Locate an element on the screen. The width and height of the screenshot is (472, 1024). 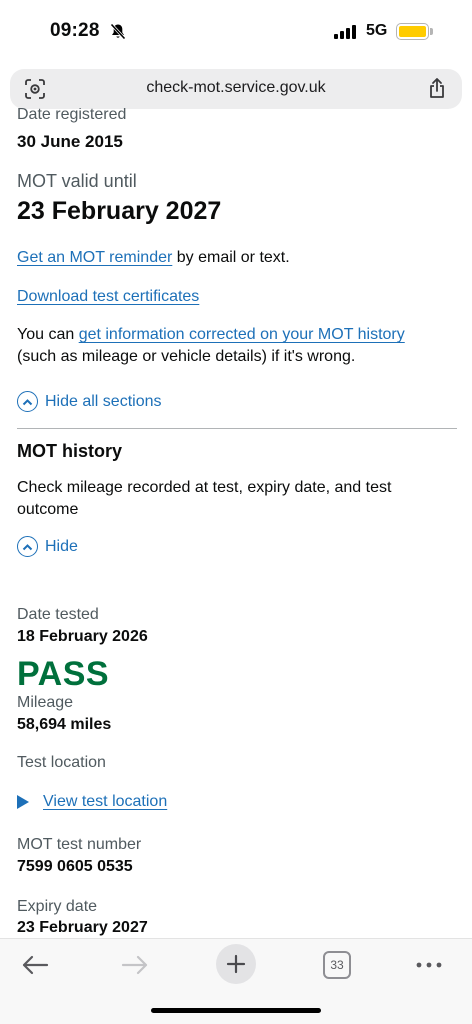
mileage-label: Mileage is located at coordinates (45, 702).